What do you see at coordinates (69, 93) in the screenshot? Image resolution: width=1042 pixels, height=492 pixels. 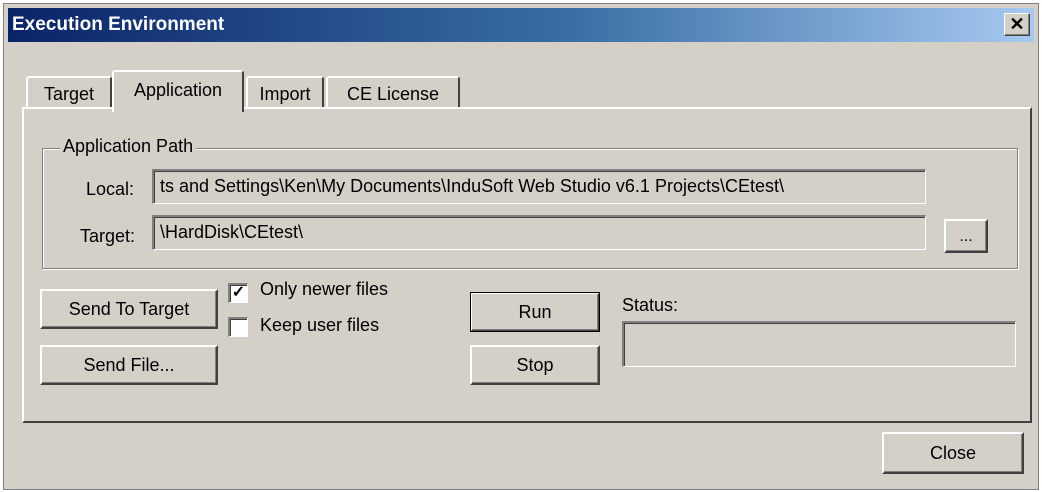 I see `tab-target: Target` at bounding box center [69, 93].